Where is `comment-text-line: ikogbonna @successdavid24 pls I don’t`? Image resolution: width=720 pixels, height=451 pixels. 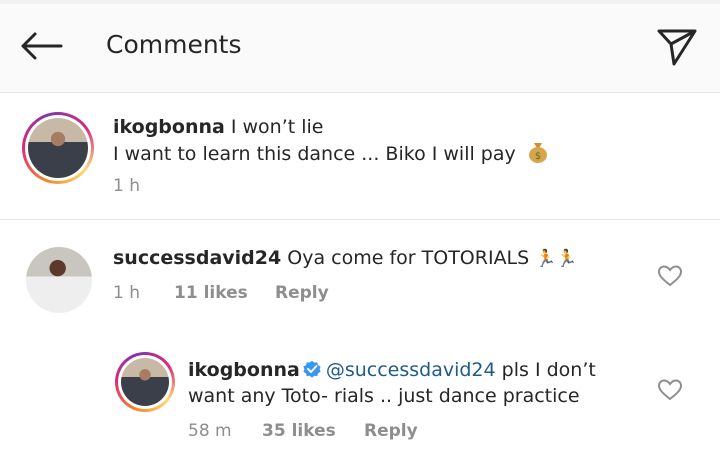
comment-text-line: ikogbonna @successdavid24 pls I don’t is located at coordinates (392, 370).